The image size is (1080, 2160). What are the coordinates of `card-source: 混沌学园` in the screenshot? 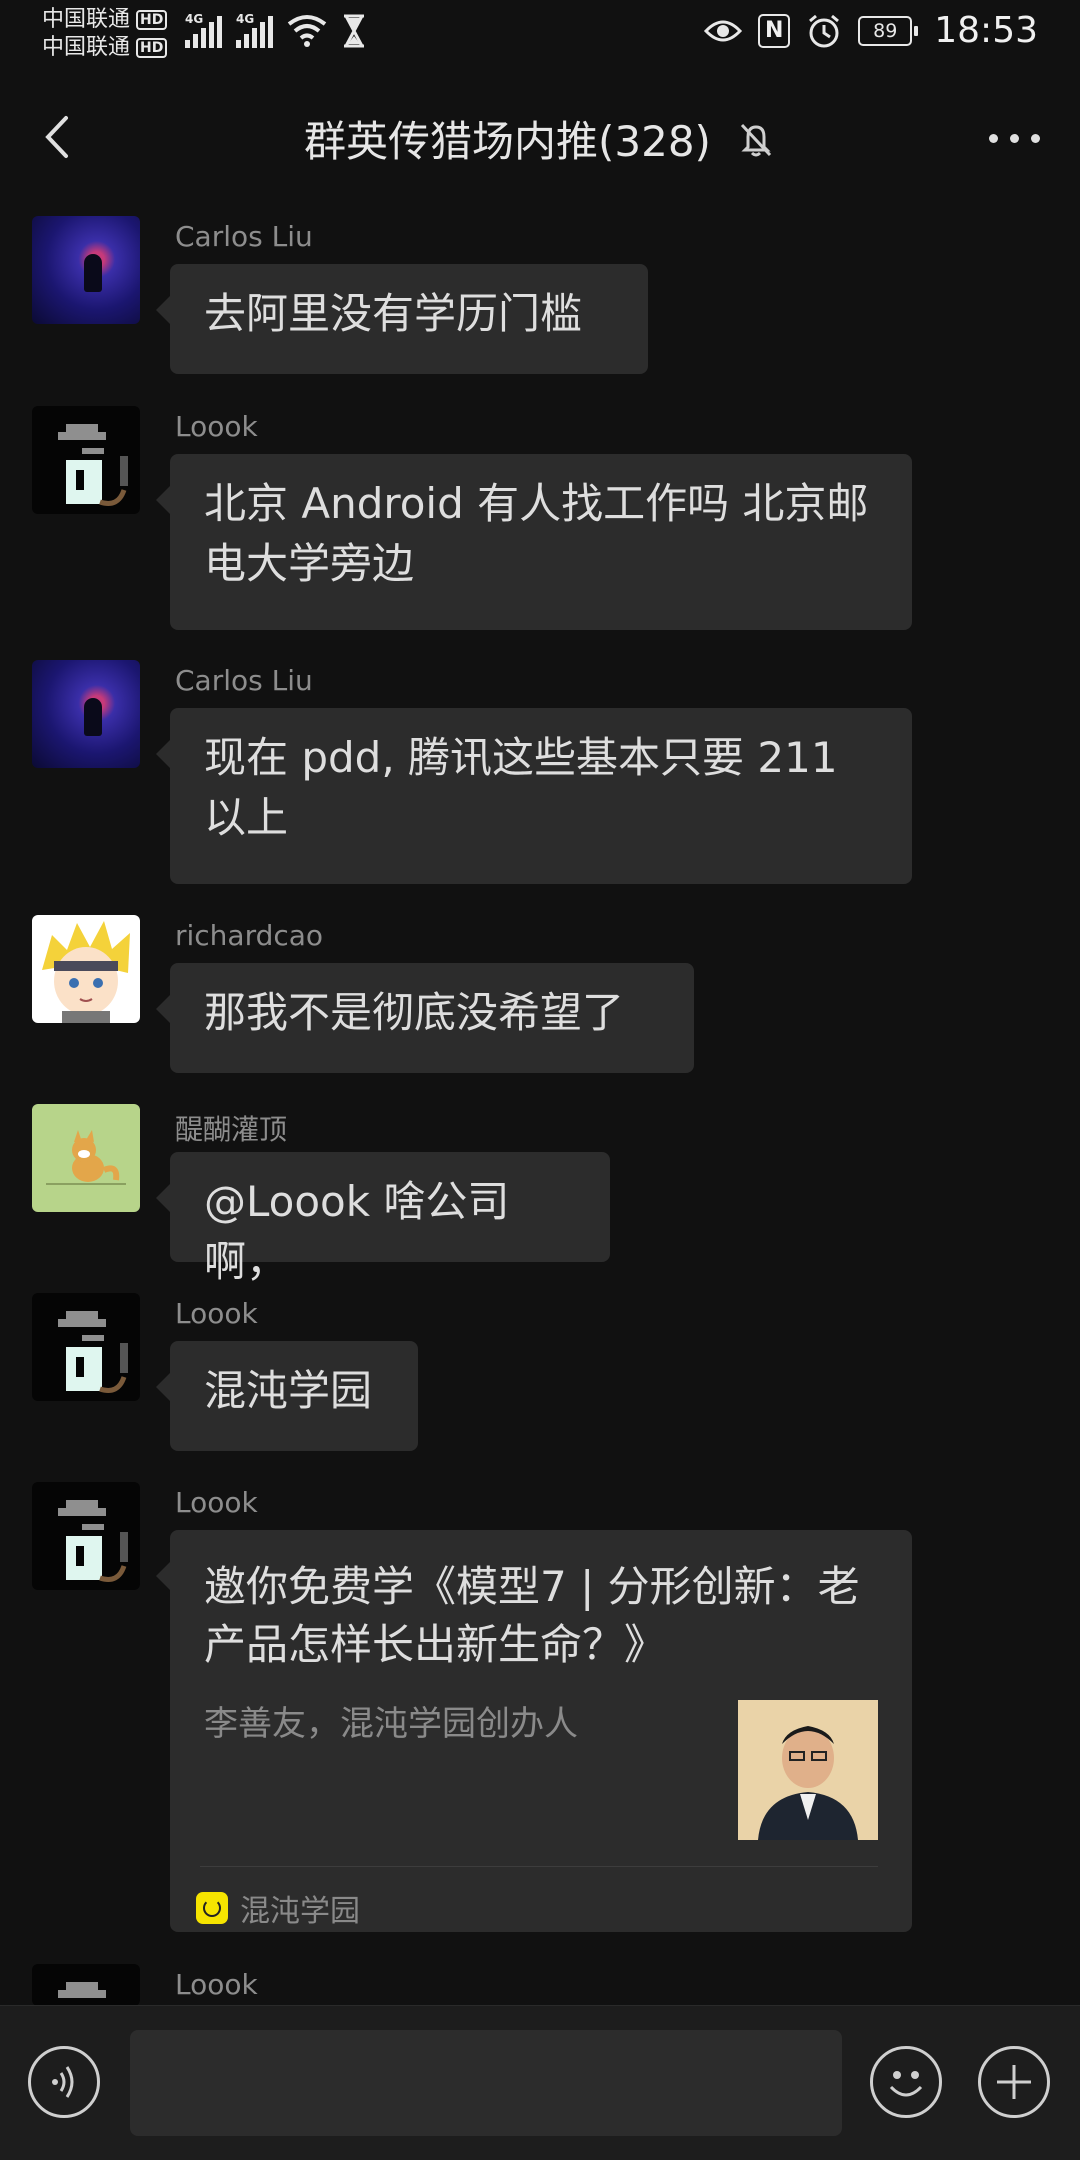 It's located at (278, 1908).